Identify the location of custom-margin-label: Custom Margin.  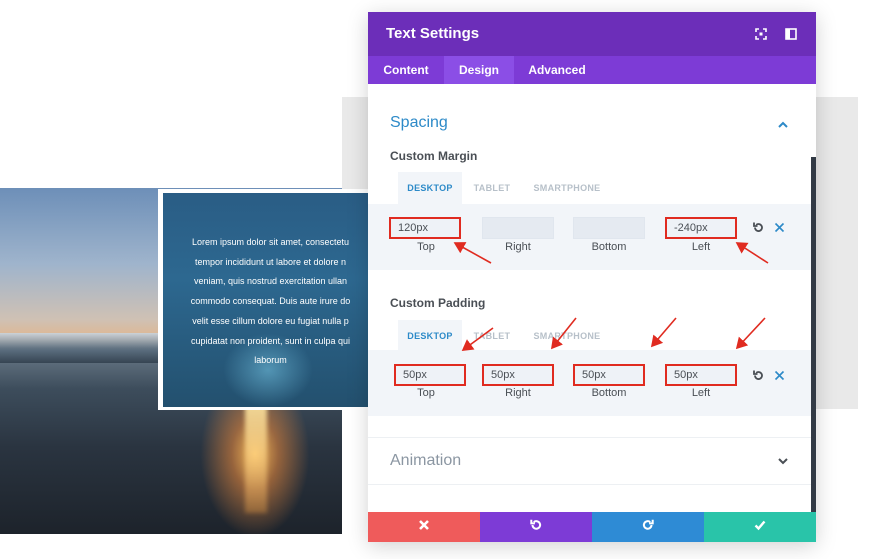
(434, 156).